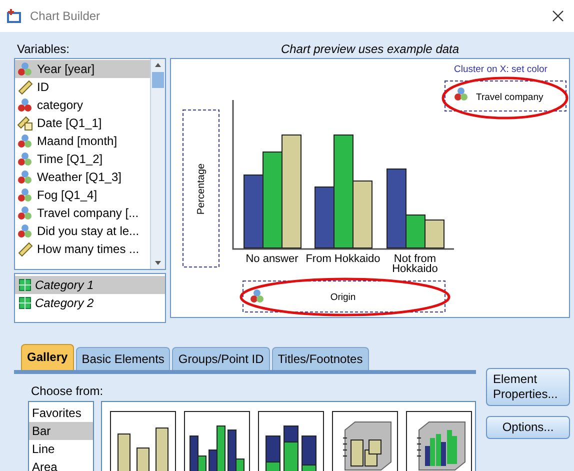  I want to click on window-title: Chart Builder, so click(66, 16).